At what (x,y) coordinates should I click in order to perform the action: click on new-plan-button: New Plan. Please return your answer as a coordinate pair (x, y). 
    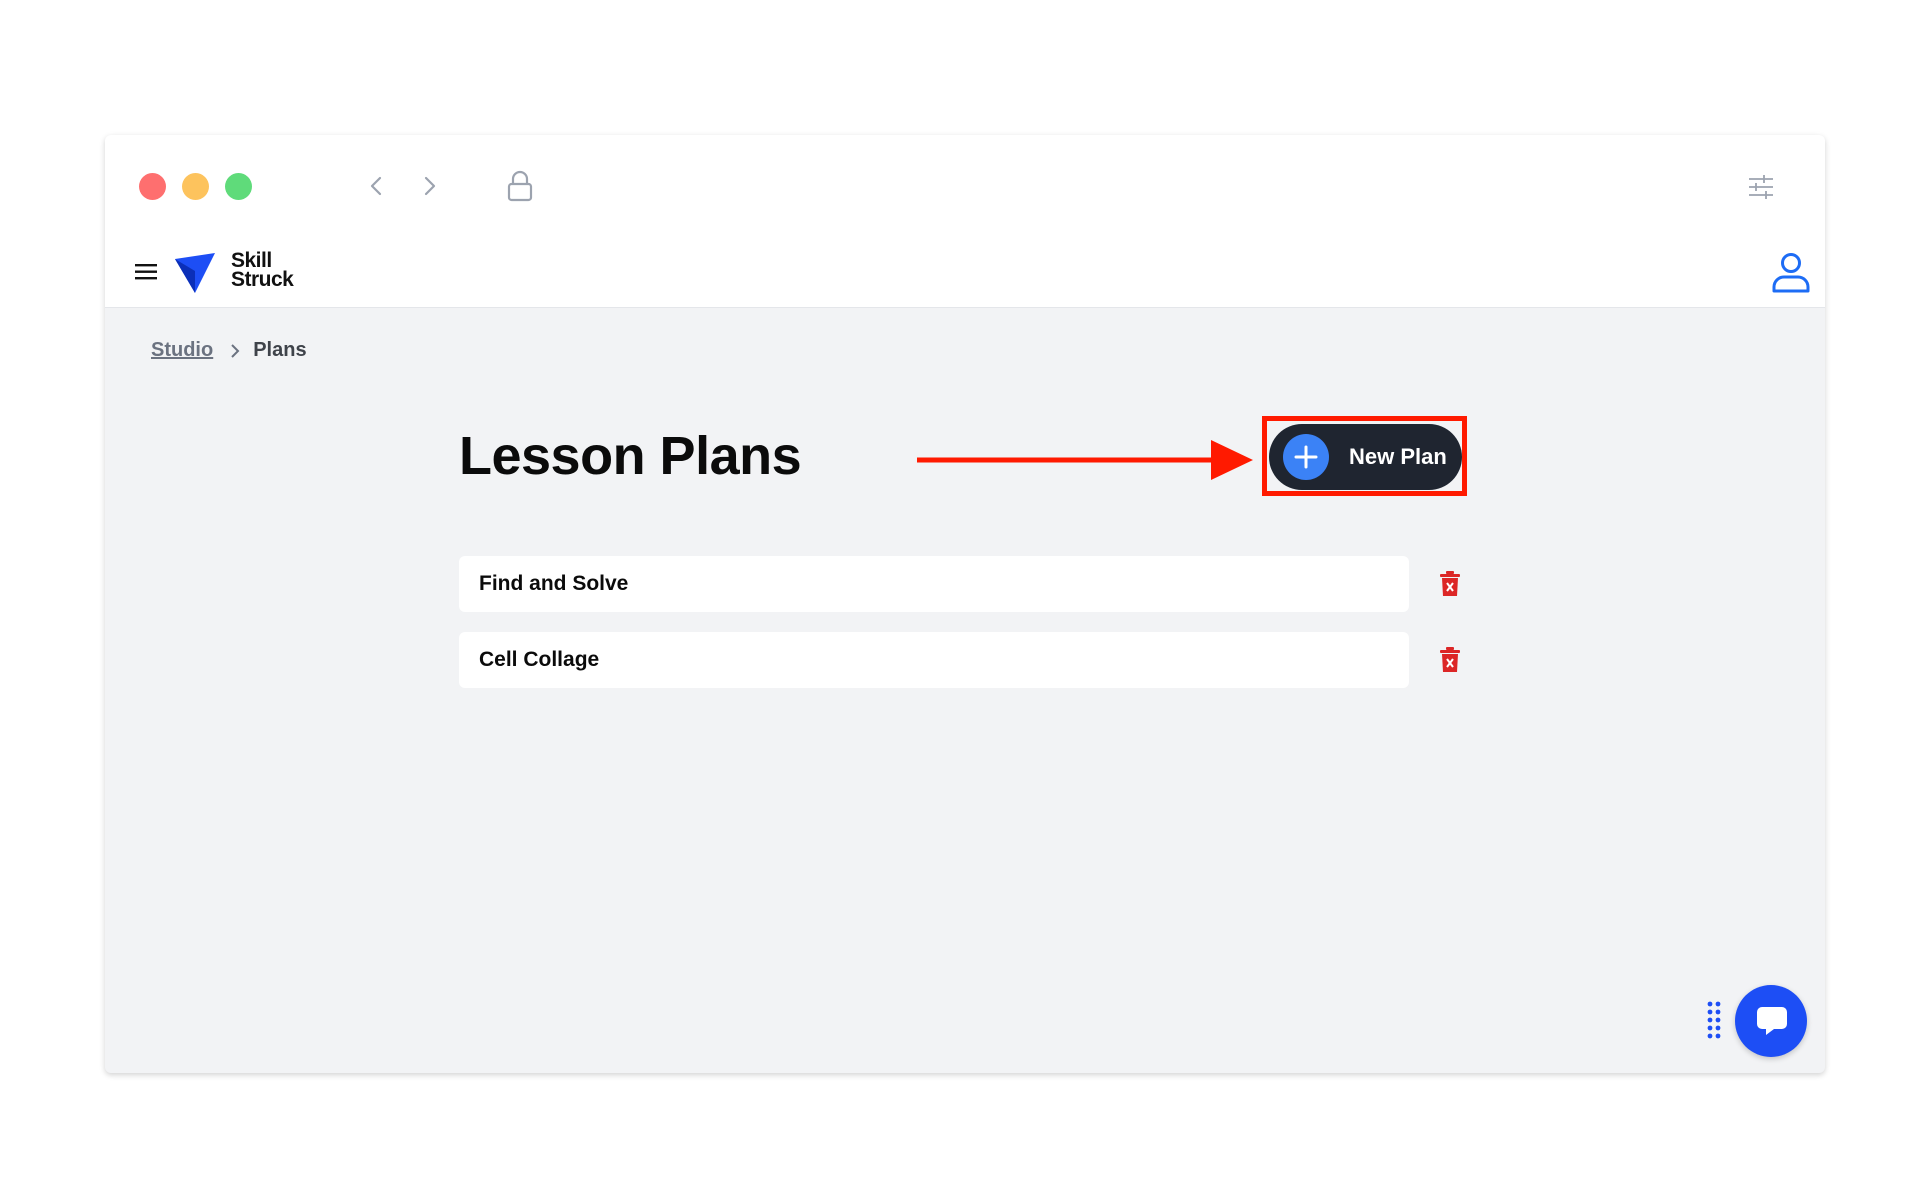
    Looking at the image, I should click on (1365, 457).